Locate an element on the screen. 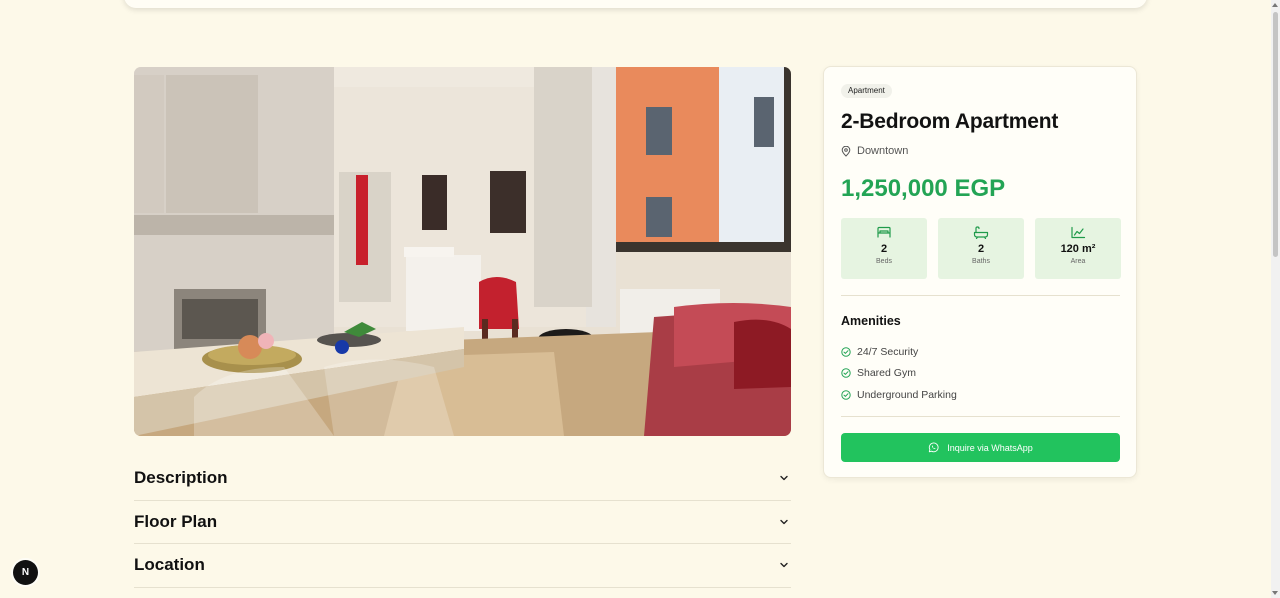  accordion-title: Description is located at coordinates (181, 478).